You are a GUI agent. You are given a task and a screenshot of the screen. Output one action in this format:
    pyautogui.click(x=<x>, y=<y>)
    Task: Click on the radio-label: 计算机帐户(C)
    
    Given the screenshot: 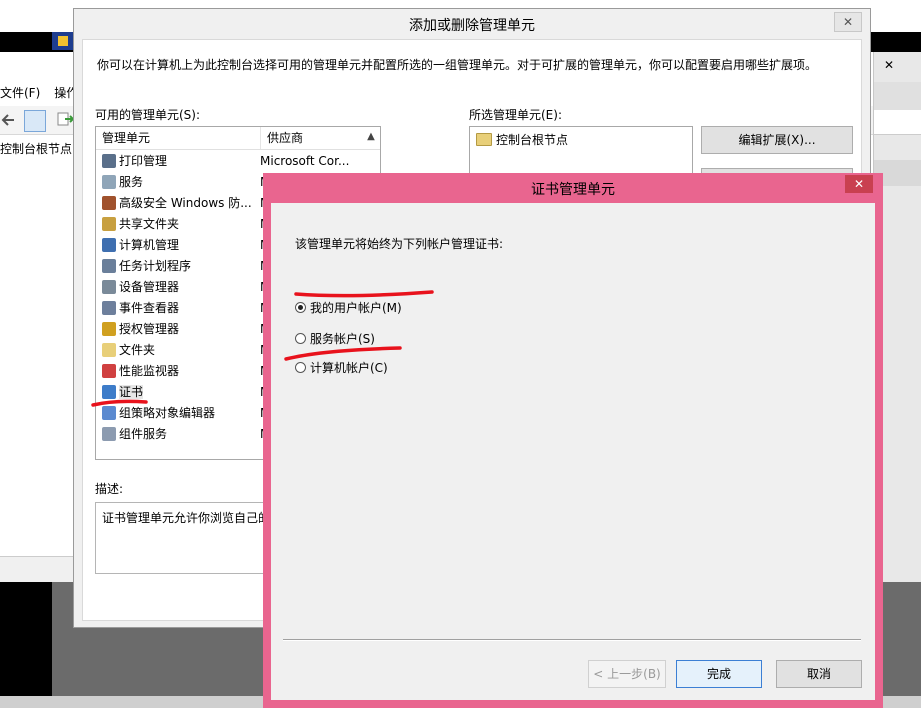 What is the action you would take?
    pyautogui.click(x=349, y=368)
    